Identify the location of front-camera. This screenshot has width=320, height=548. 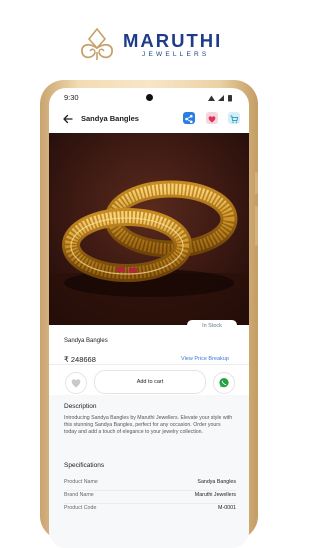
(149, 97).